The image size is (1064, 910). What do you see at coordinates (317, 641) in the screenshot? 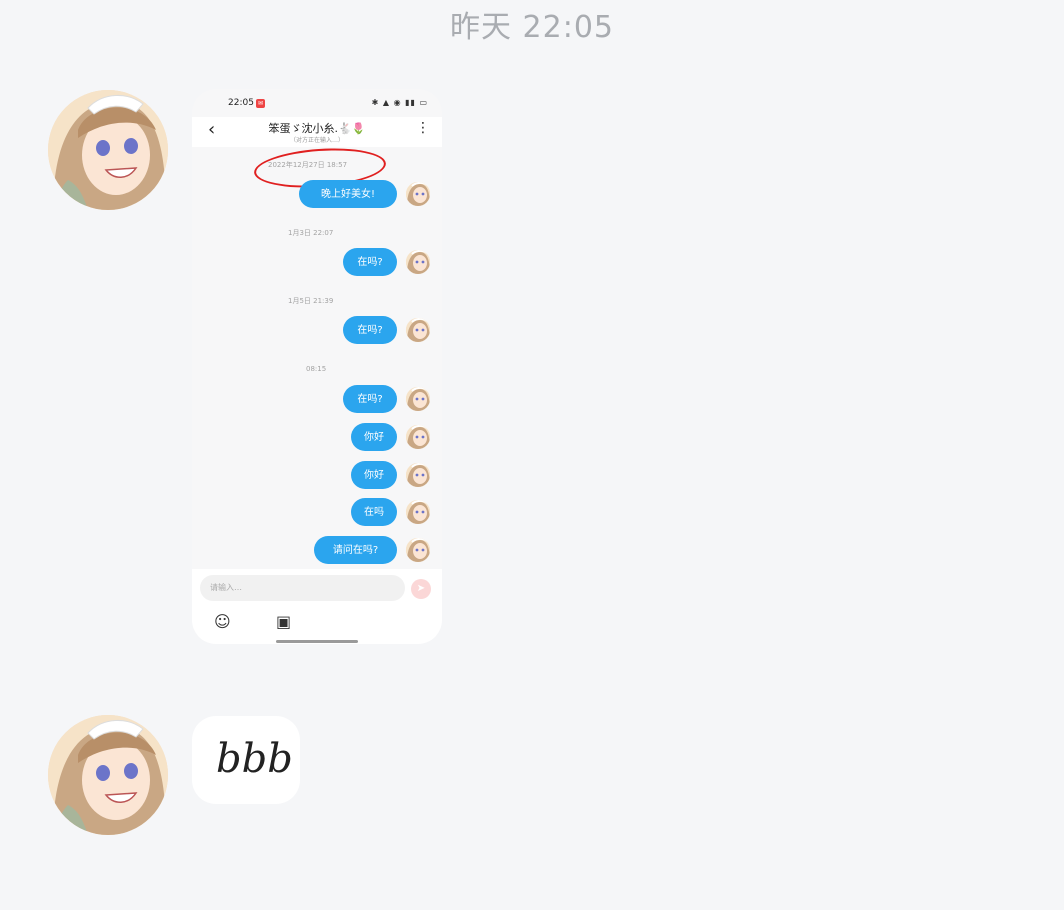
I see `home-indicator` at bounding box center [317, 641].